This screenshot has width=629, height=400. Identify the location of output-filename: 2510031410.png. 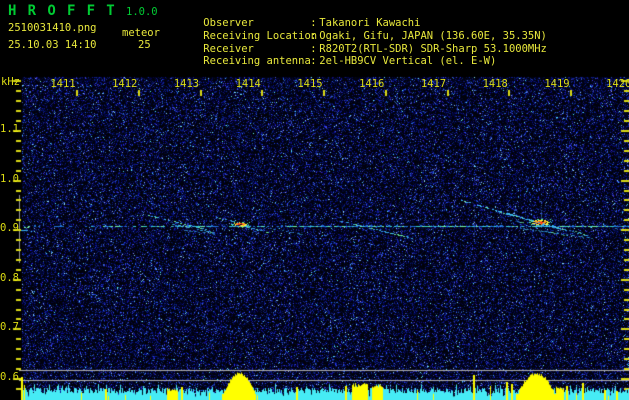
(52, 28).